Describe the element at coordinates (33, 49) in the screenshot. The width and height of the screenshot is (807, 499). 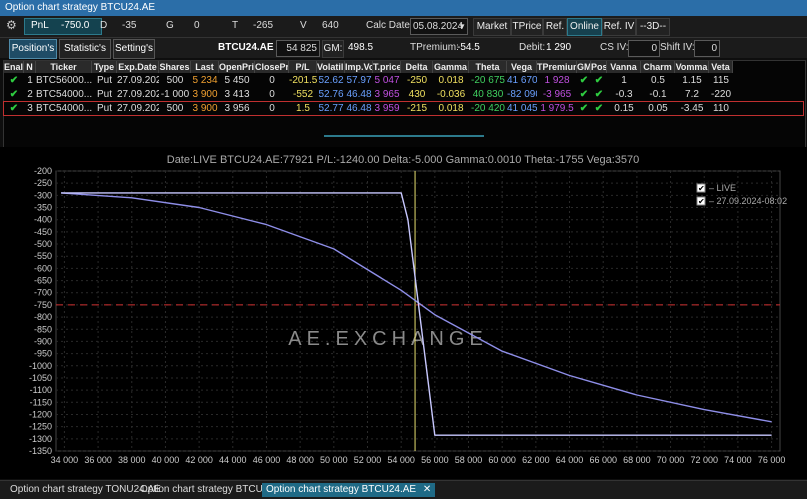
I see `tab-positions: Position's` at that location.